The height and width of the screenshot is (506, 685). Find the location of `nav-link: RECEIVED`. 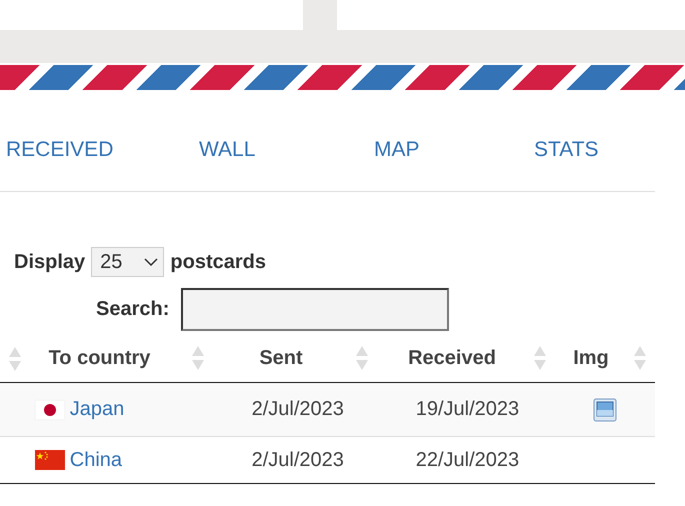

nav-link: RECEIVED is located at coordinates (60, 150).